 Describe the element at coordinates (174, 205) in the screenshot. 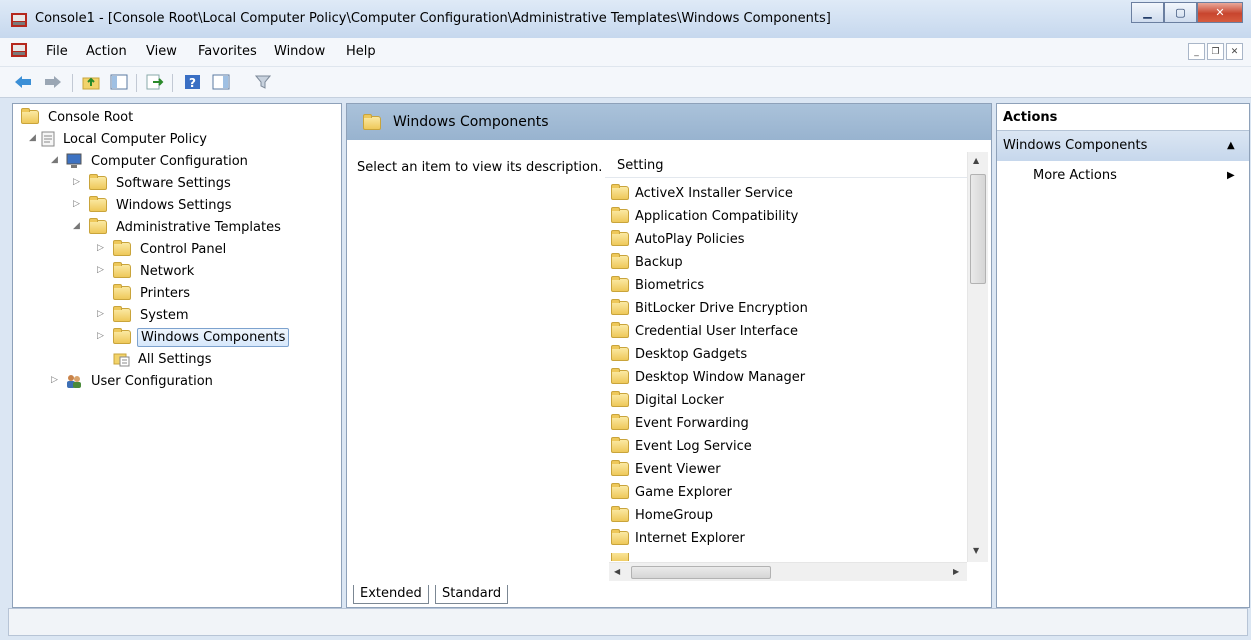

I see `tree-node-label: Windows Settings` at that location.